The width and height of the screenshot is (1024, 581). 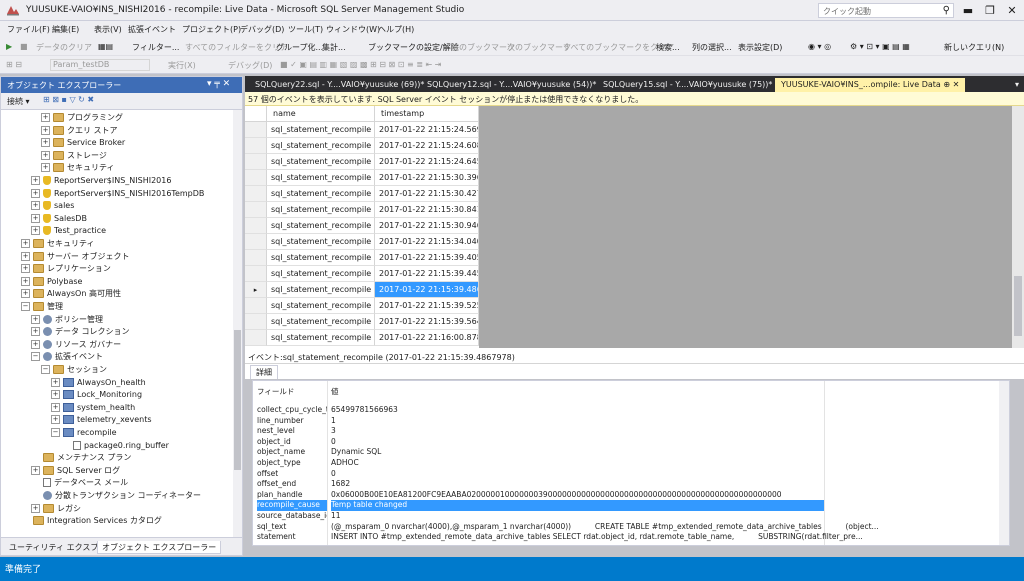 What do you see at coordinates (651, 392) in the screenshot?
I see `detail-column-value: 値` at bounding box center [651, 392].